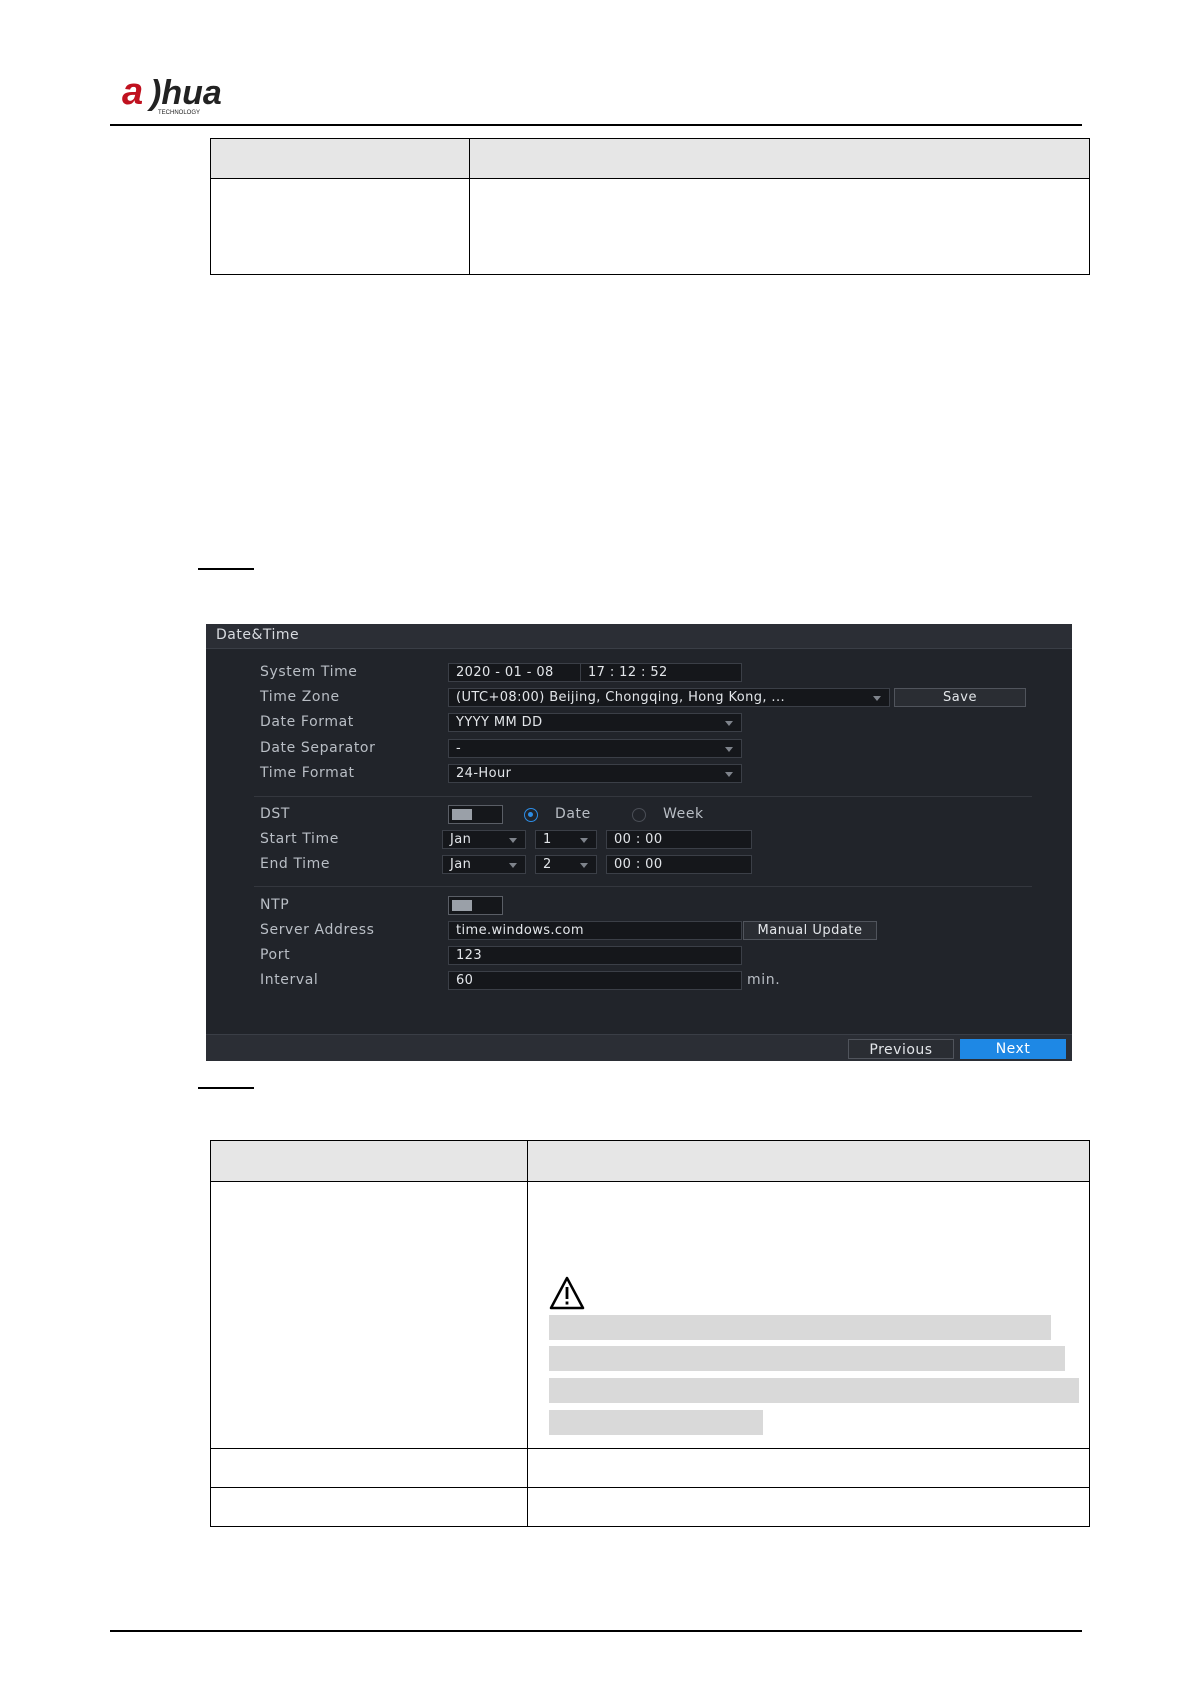 Image resolution: width=1191 pixels, height=1684 pixels. I want to click on dst-date-radio, so click(531, 815).